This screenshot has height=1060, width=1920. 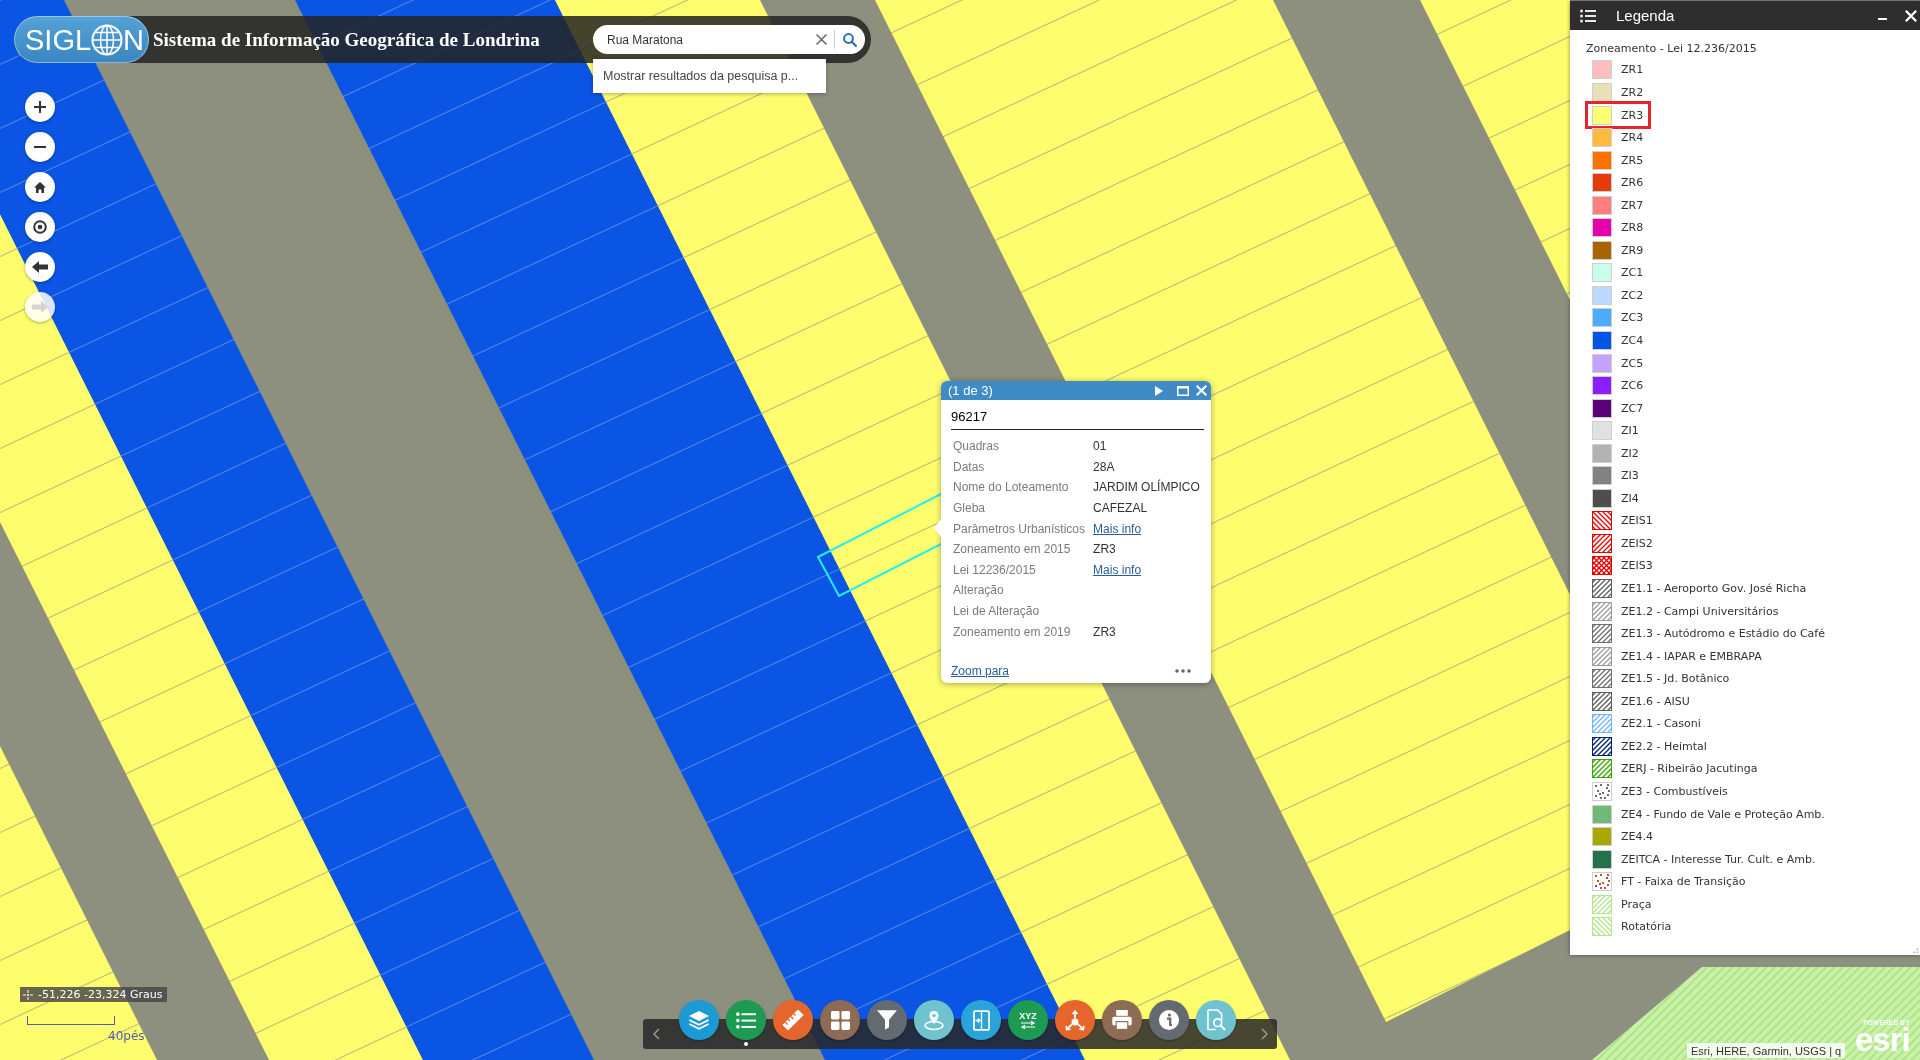 What do you see at coordinates (1632, 205) in the screenshot?
I see `legend-label: ZR7` at bounding box center [1632, 205].